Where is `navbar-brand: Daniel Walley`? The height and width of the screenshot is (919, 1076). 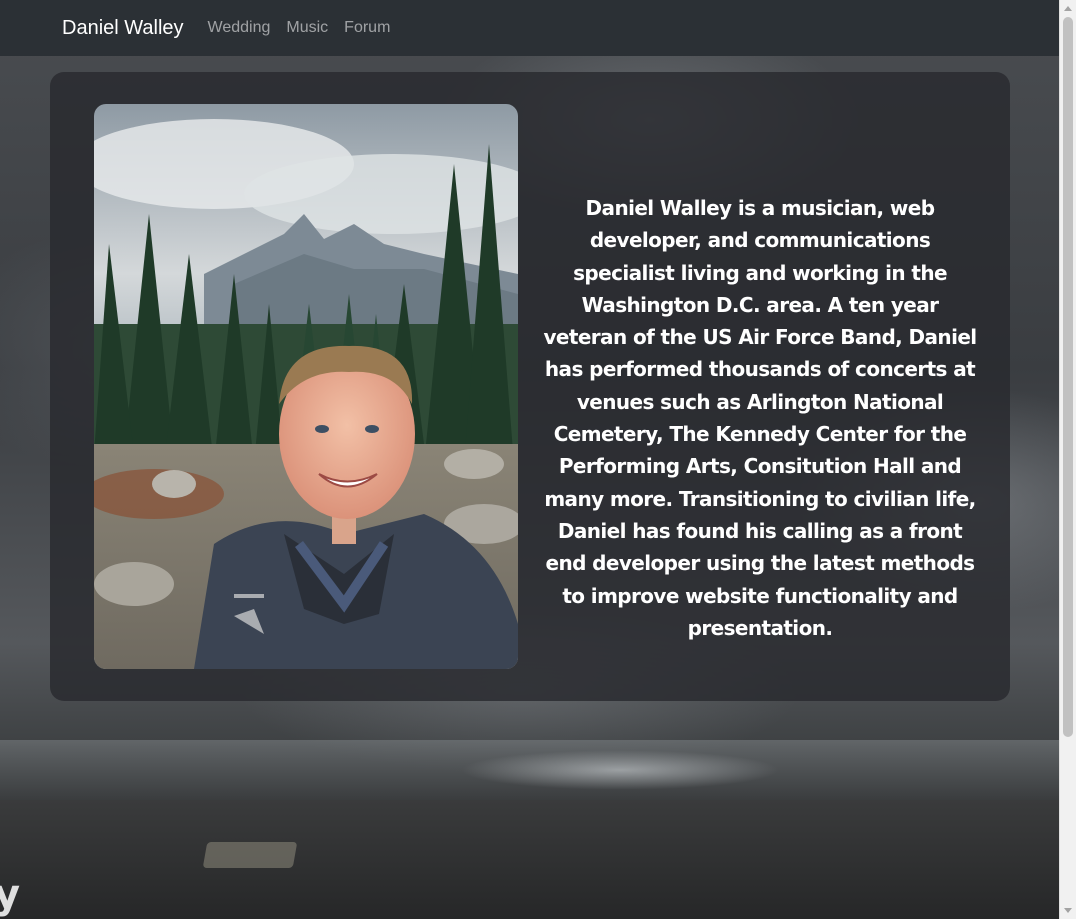
navbar-brand: Daniel Walley is located at coordinates (123, 28).